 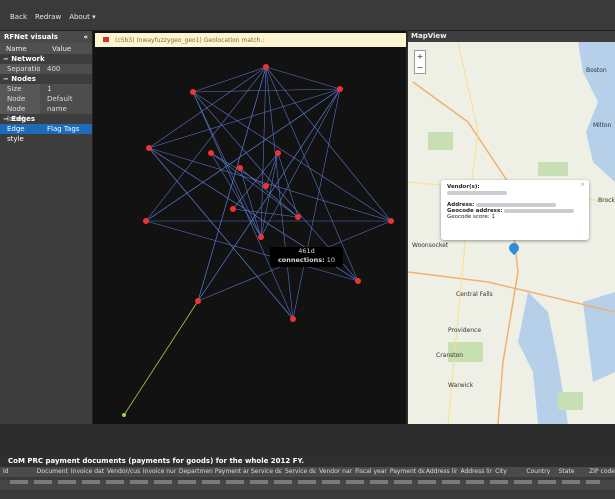 What do you see at coordinates (305, 482) in the screenshot?
I see `redacted-row-content` at bounding box center [305, 482].